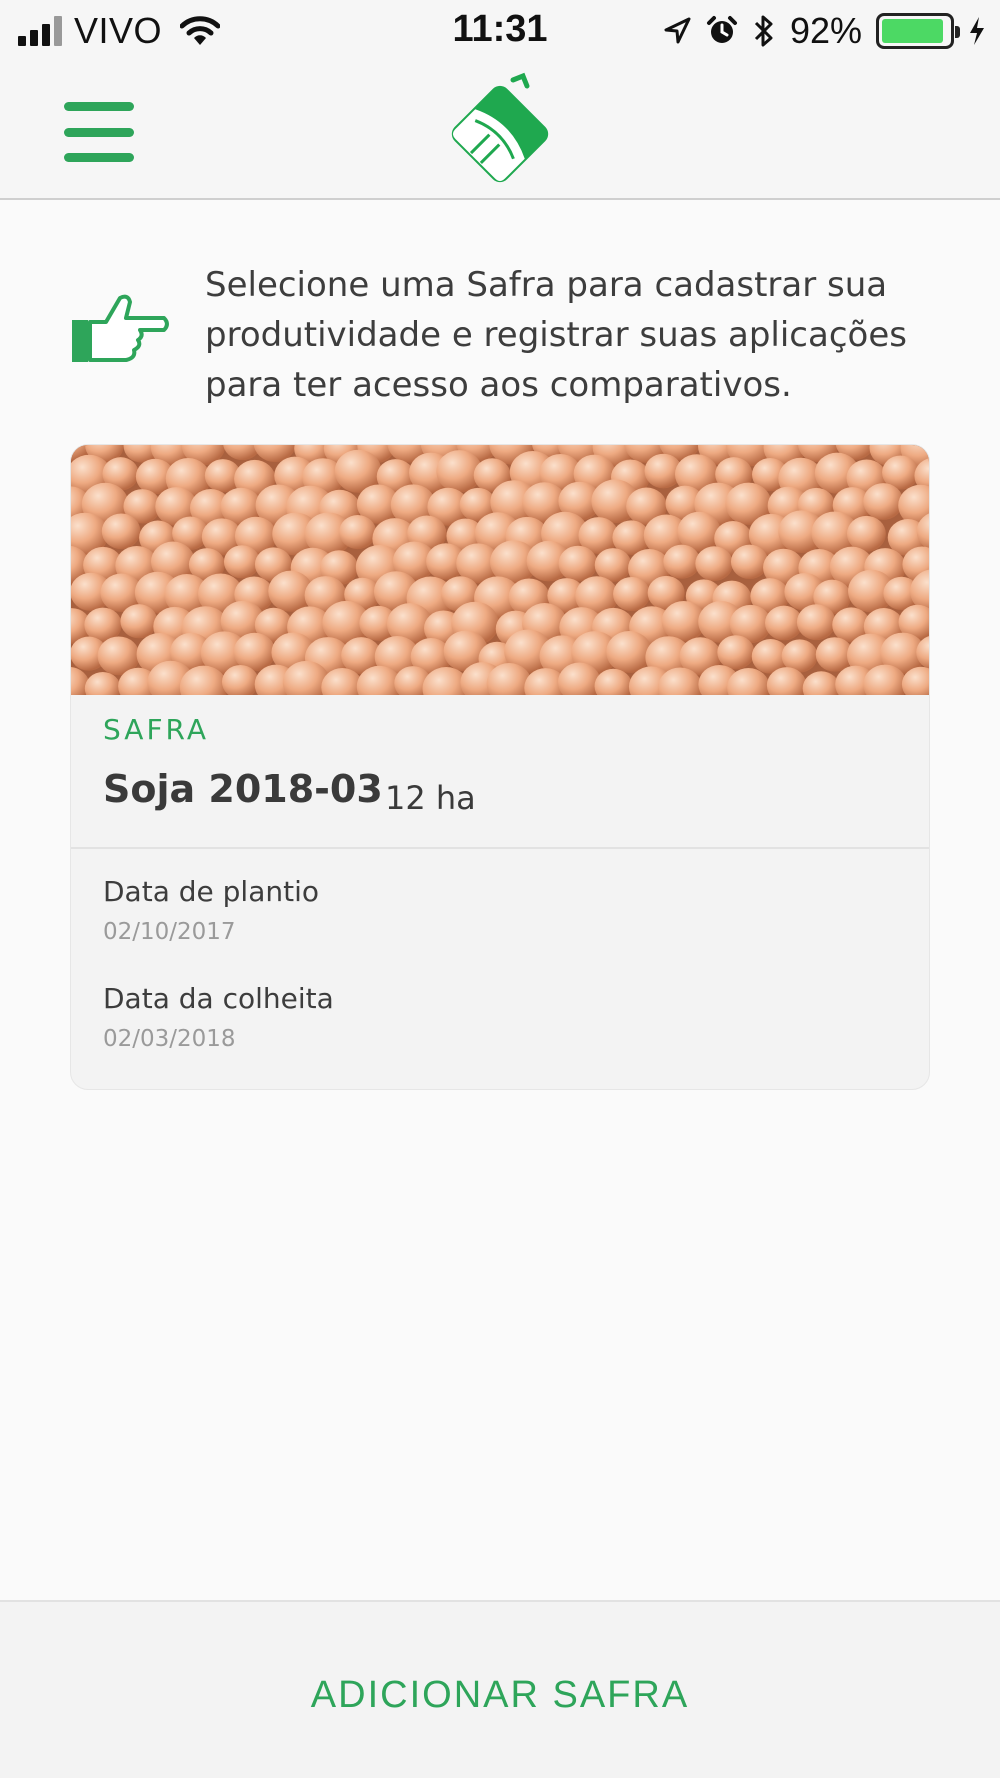  I want to click on bottom-bar: ADICIONAR SAFRA, so click(500, 1689).